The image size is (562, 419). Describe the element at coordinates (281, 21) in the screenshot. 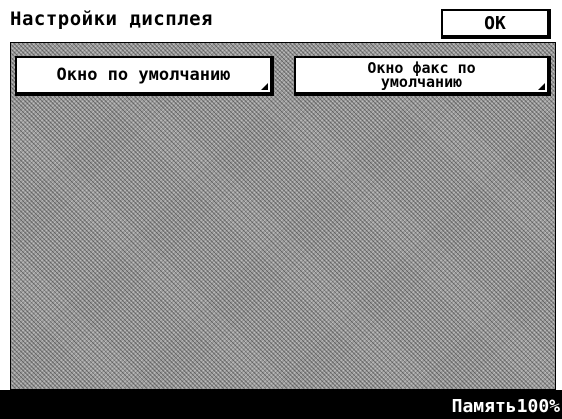

I see `title-bar: Настройки дисплея OK` at that location.